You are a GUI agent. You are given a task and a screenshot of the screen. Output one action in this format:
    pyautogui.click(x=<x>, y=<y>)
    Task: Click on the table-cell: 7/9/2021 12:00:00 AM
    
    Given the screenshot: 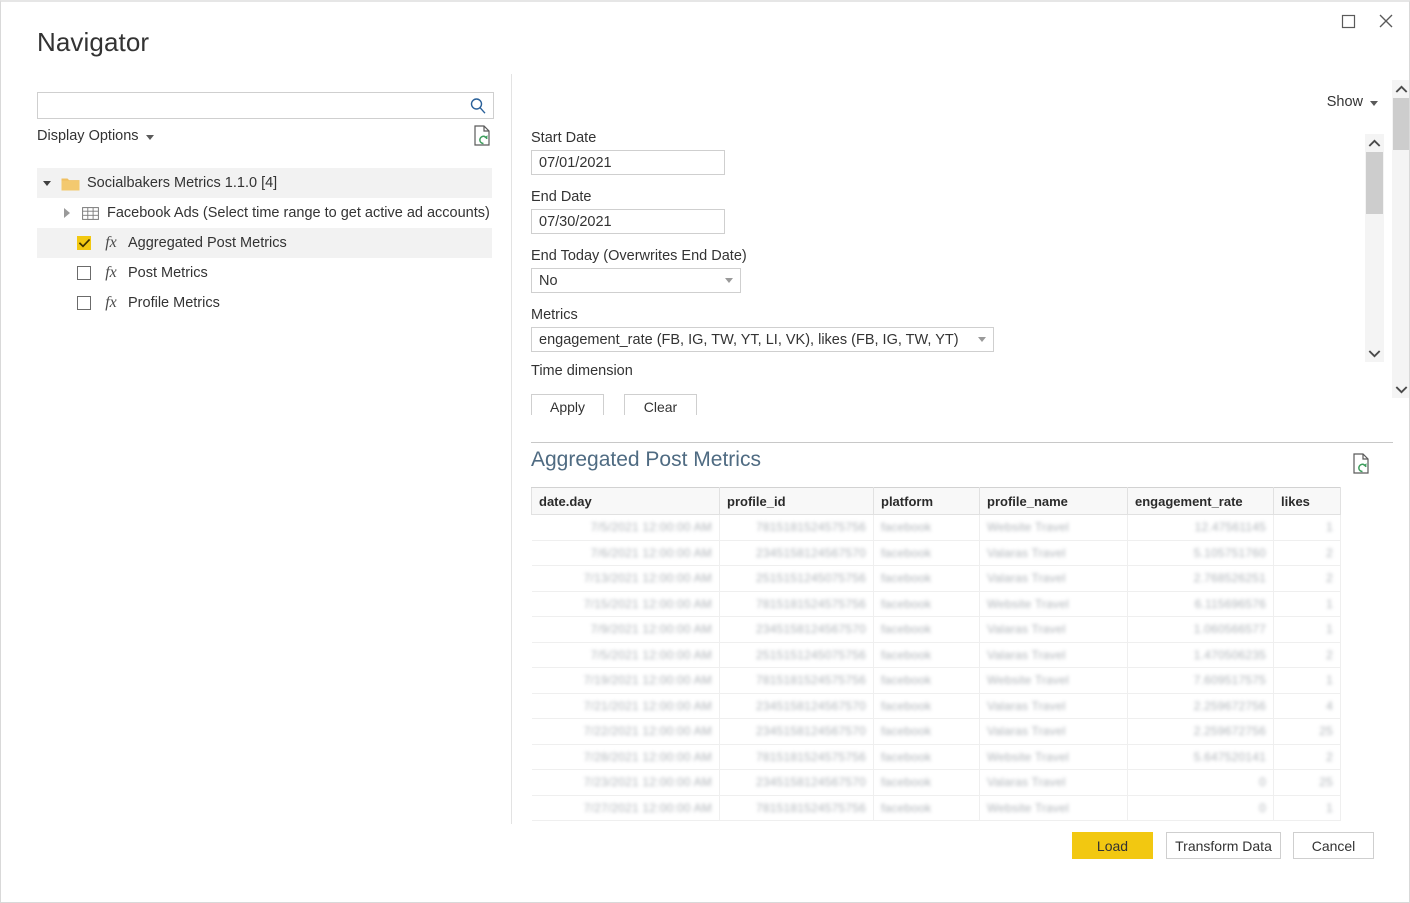 What is the action you would take?
    pyautogui.click(x=625, y=629)
    